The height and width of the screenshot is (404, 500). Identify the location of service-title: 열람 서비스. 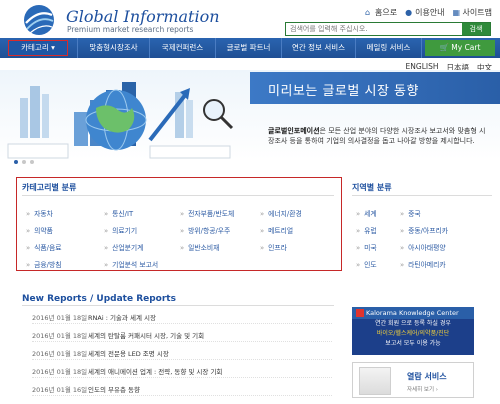
(427, 376).